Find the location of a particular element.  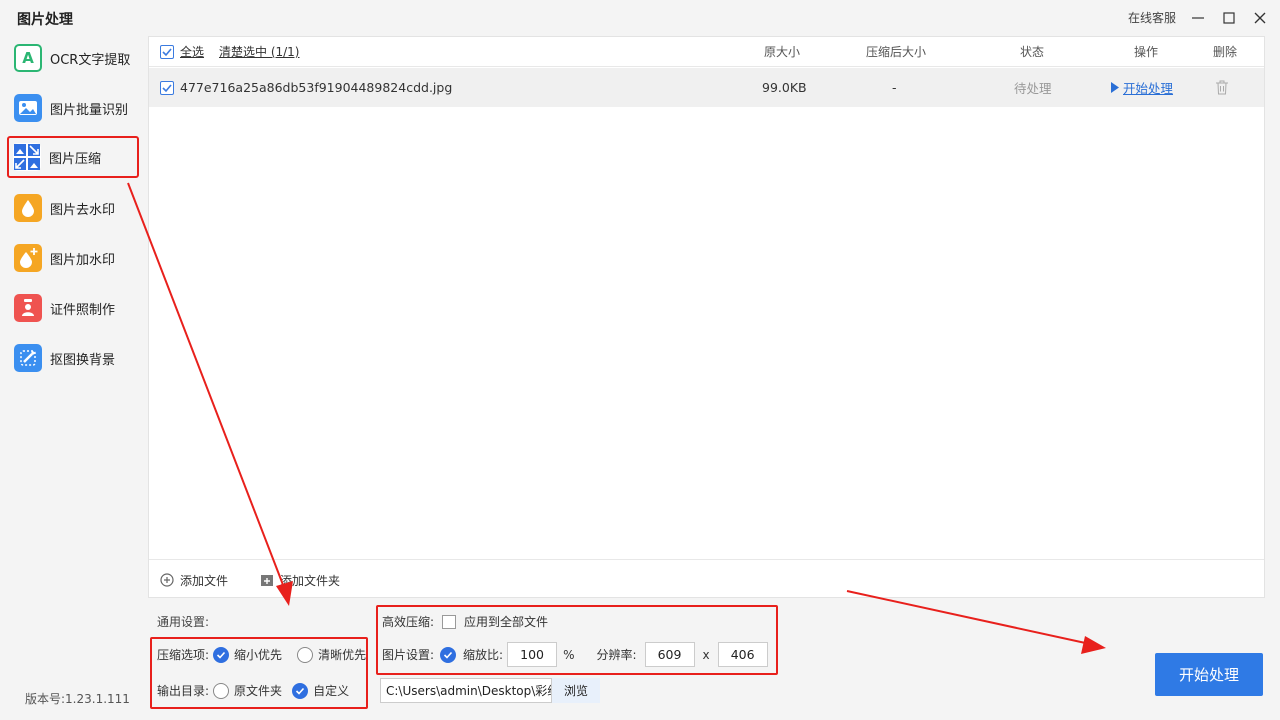

maximize-icon is located at coordinates (1229, 18).